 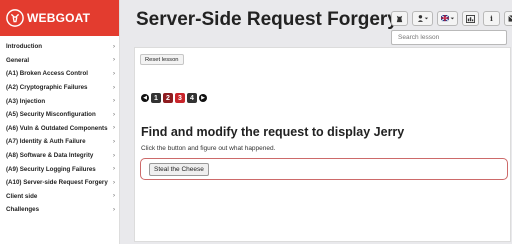 I want to click on report-card-icon, so click(x=470, y=18).